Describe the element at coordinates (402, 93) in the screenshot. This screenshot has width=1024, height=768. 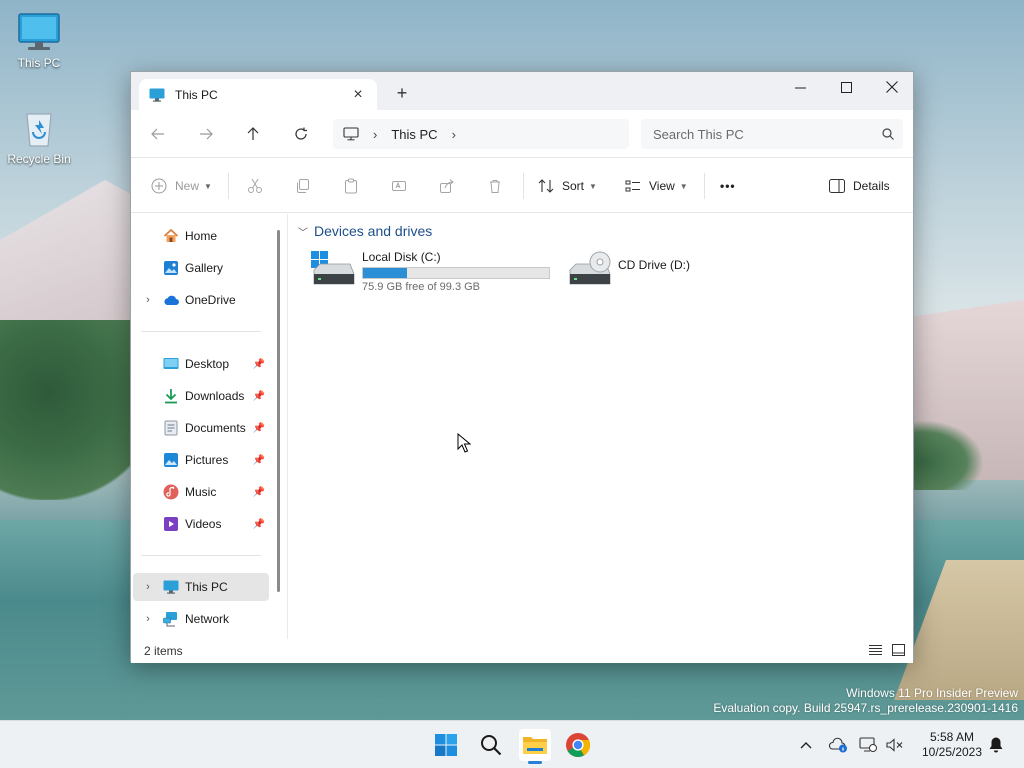
I see `new-tab-button: +` at that location.